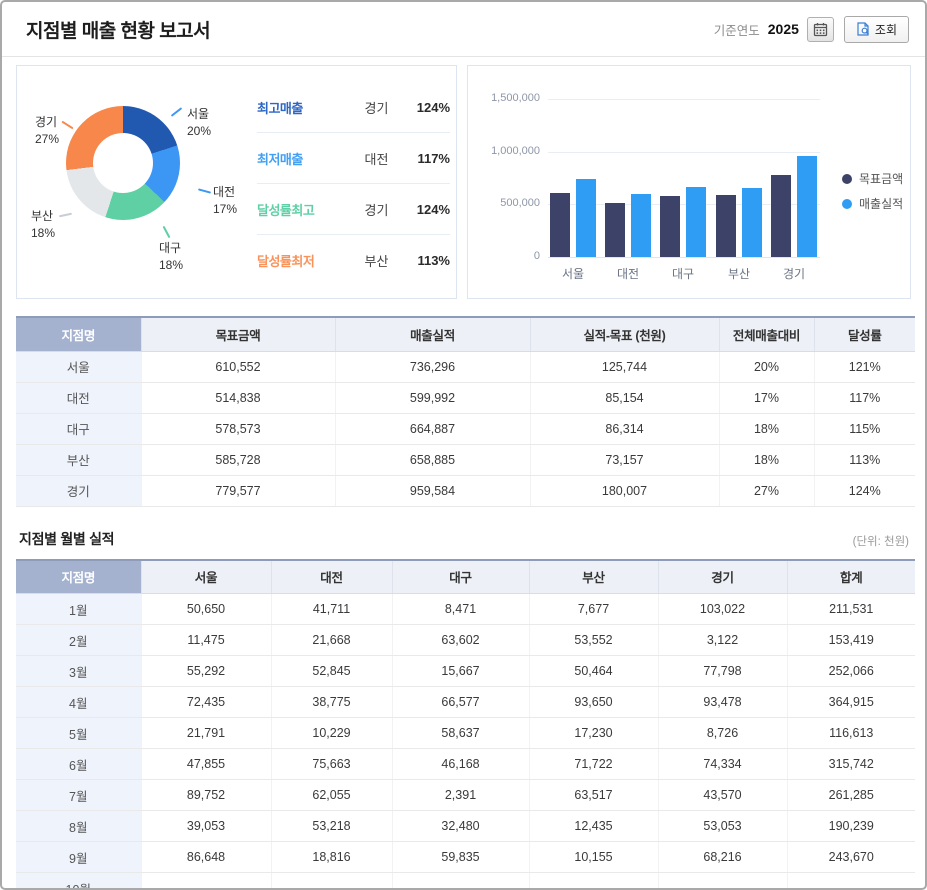 The width and height of the screenshot is (927, 890). I want to click on cell: 103,022, so click(722, 609).